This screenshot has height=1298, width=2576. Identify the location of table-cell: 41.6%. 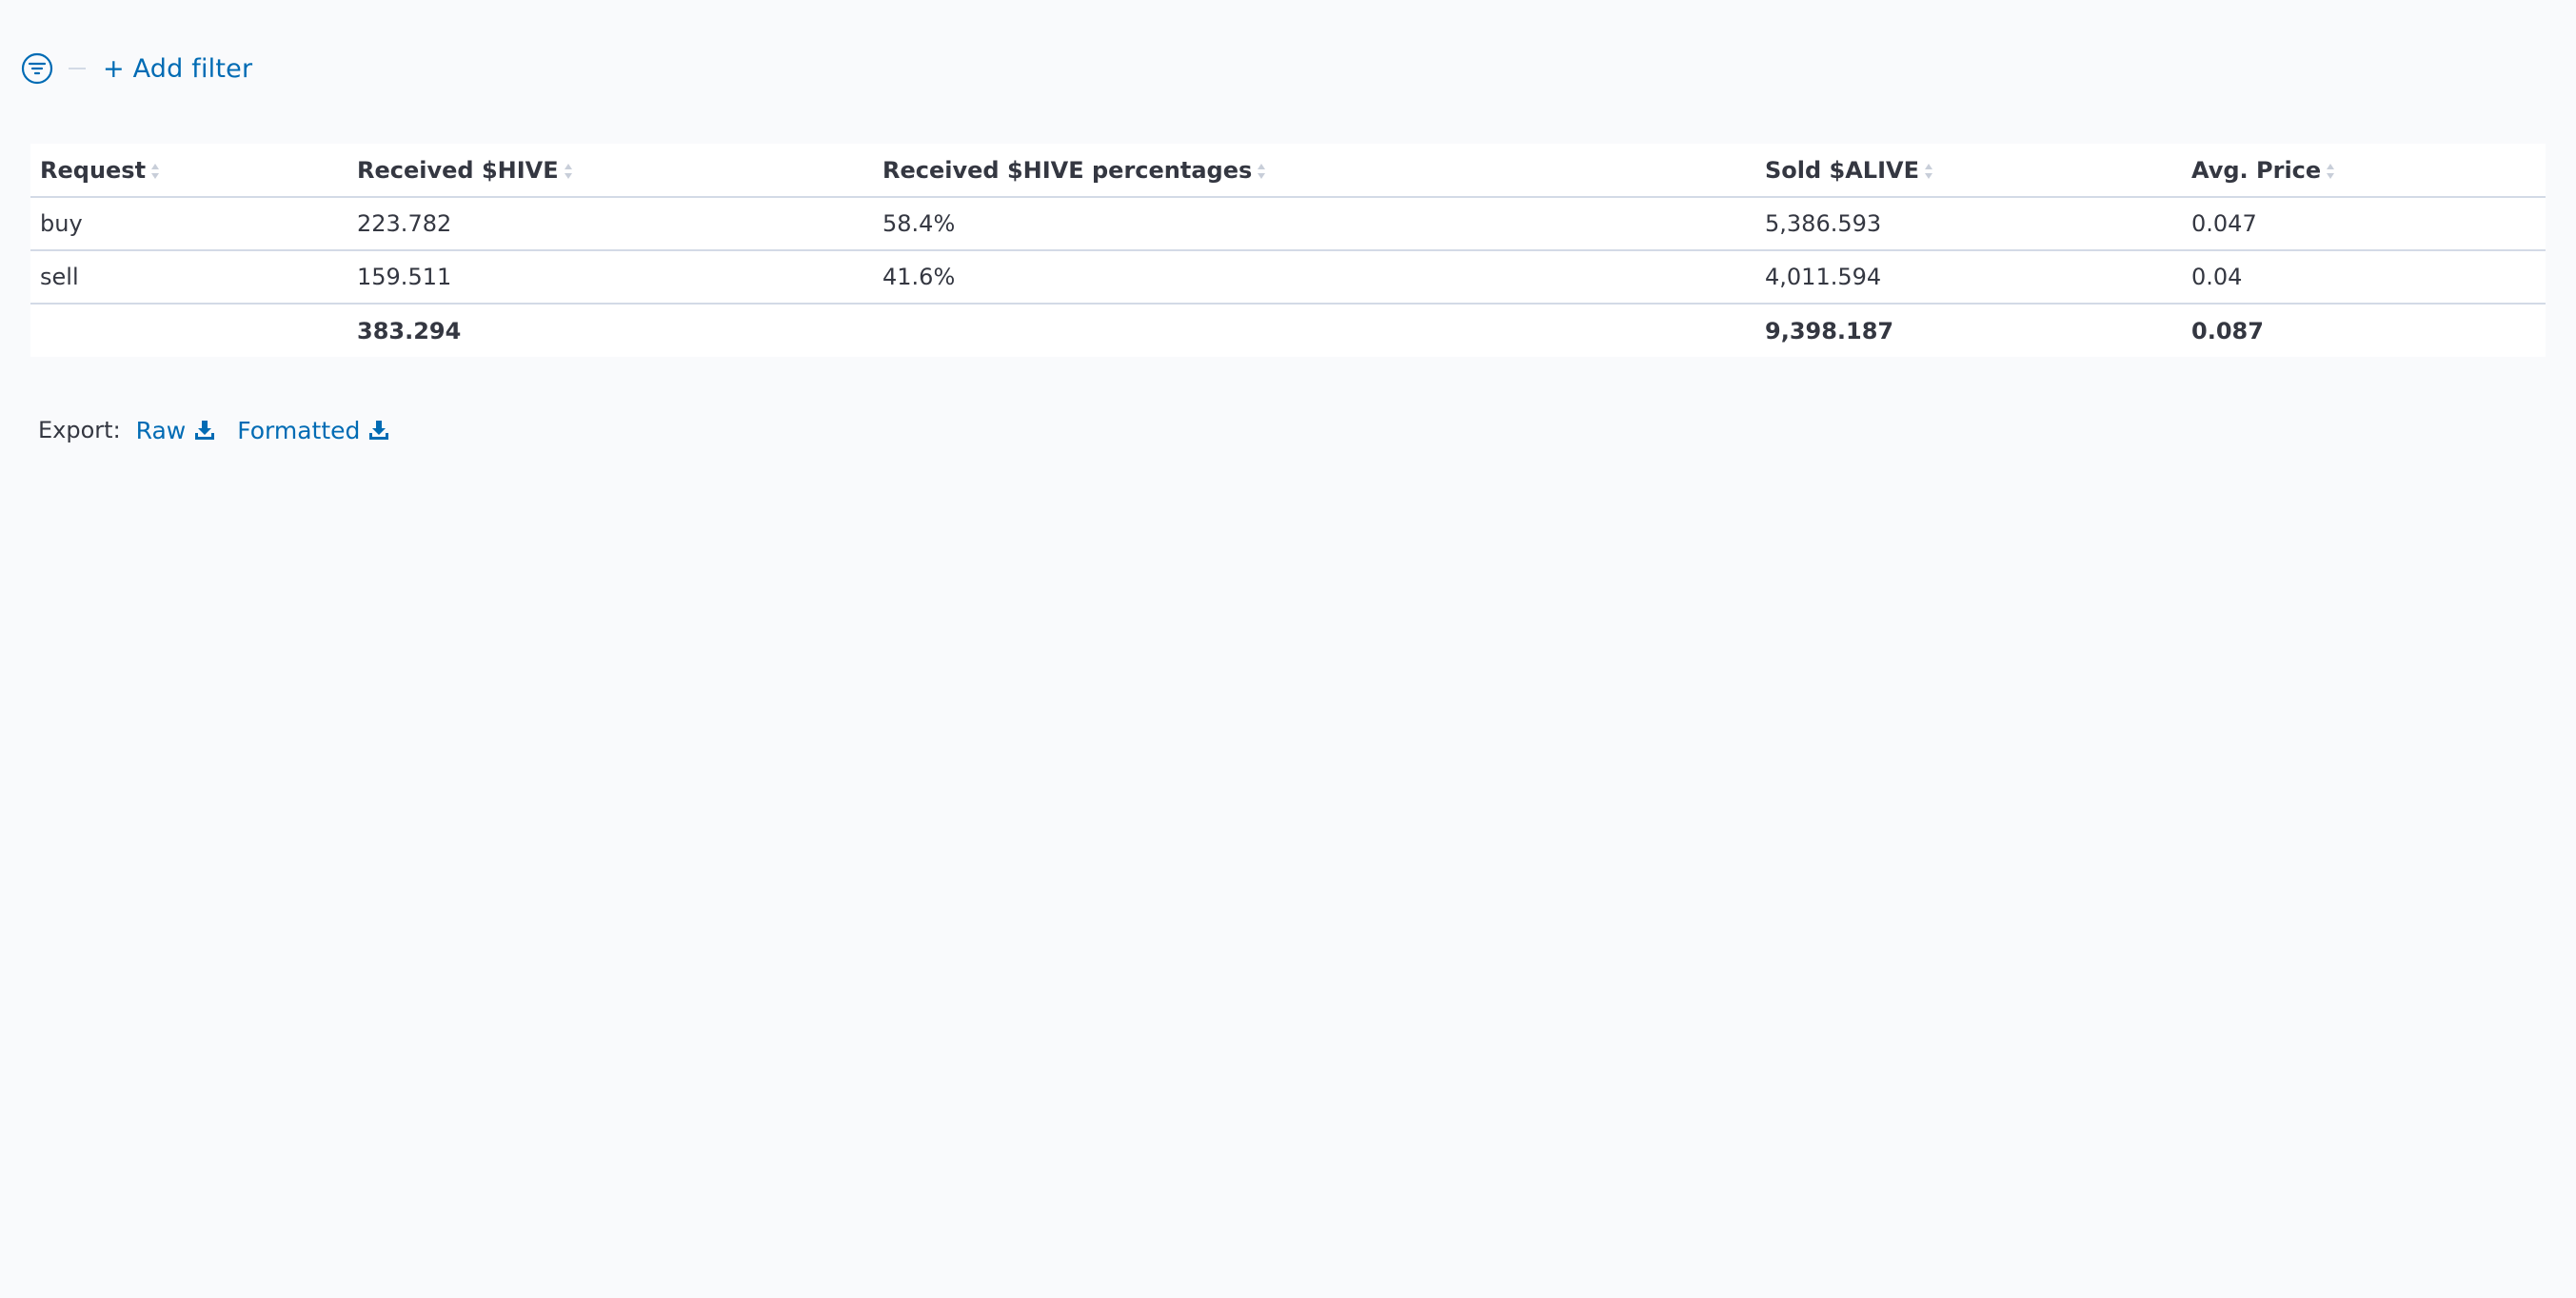
(1314, 277).